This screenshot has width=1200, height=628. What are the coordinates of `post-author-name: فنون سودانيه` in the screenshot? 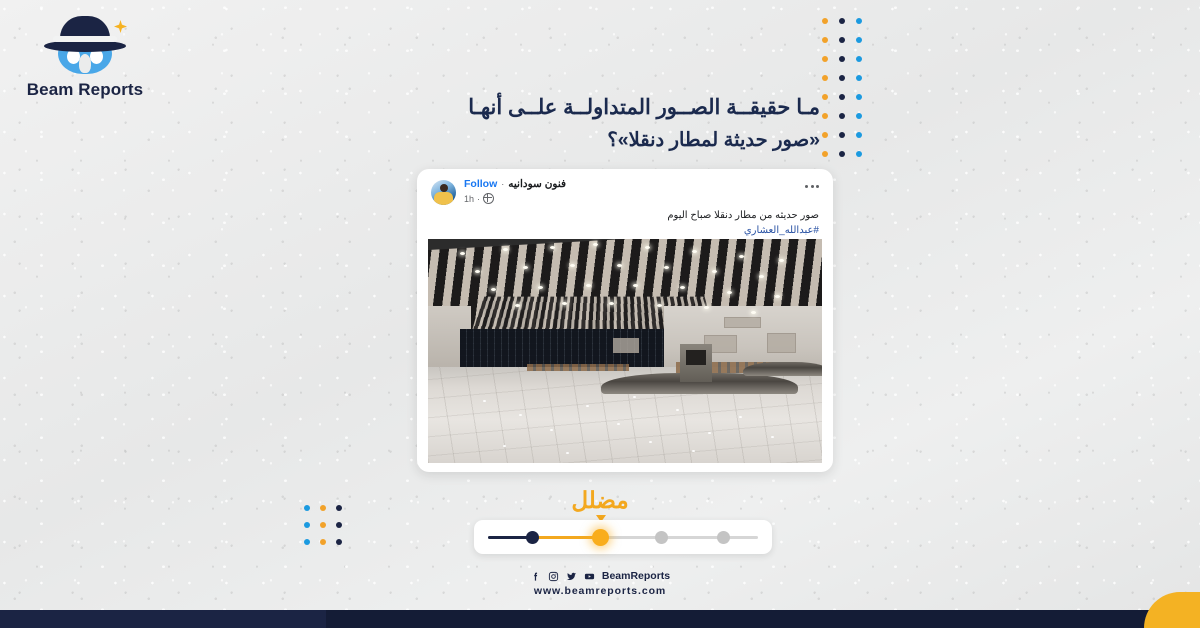 It's located at (537, 184).